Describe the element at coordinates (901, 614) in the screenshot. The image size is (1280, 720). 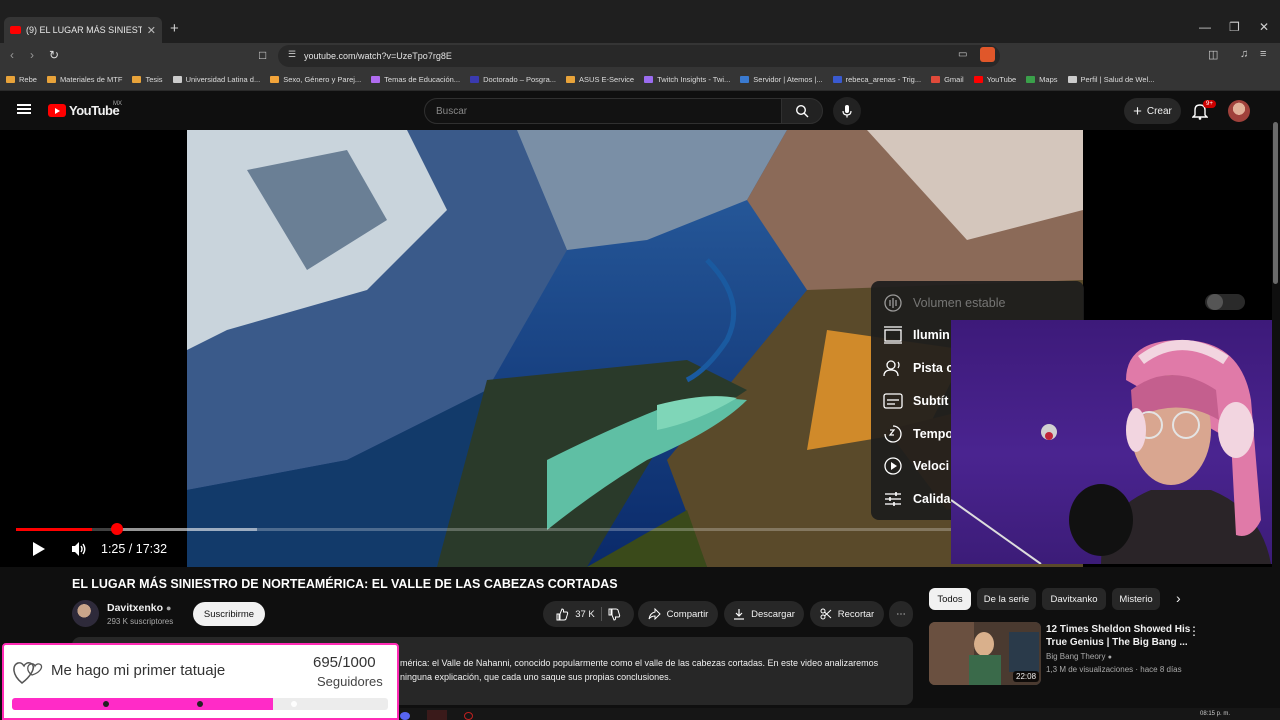
I see `more-actions-button: ⋯` at that location.